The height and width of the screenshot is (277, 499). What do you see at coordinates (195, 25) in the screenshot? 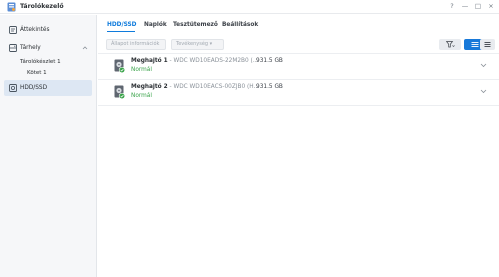
I see `tab-test-scheduler: Tesztütemező` at bounding box center [195, 25].